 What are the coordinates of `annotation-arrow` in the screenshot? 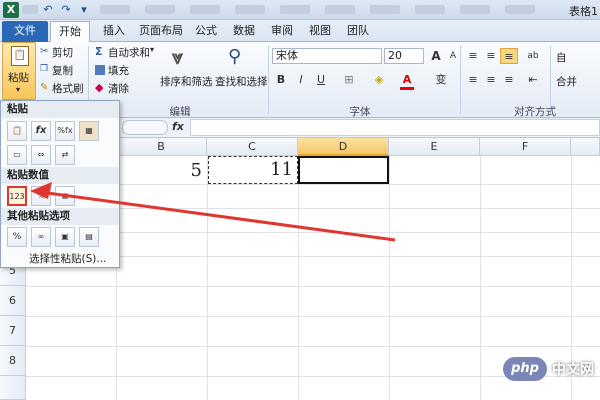 It's located at (213, 212).